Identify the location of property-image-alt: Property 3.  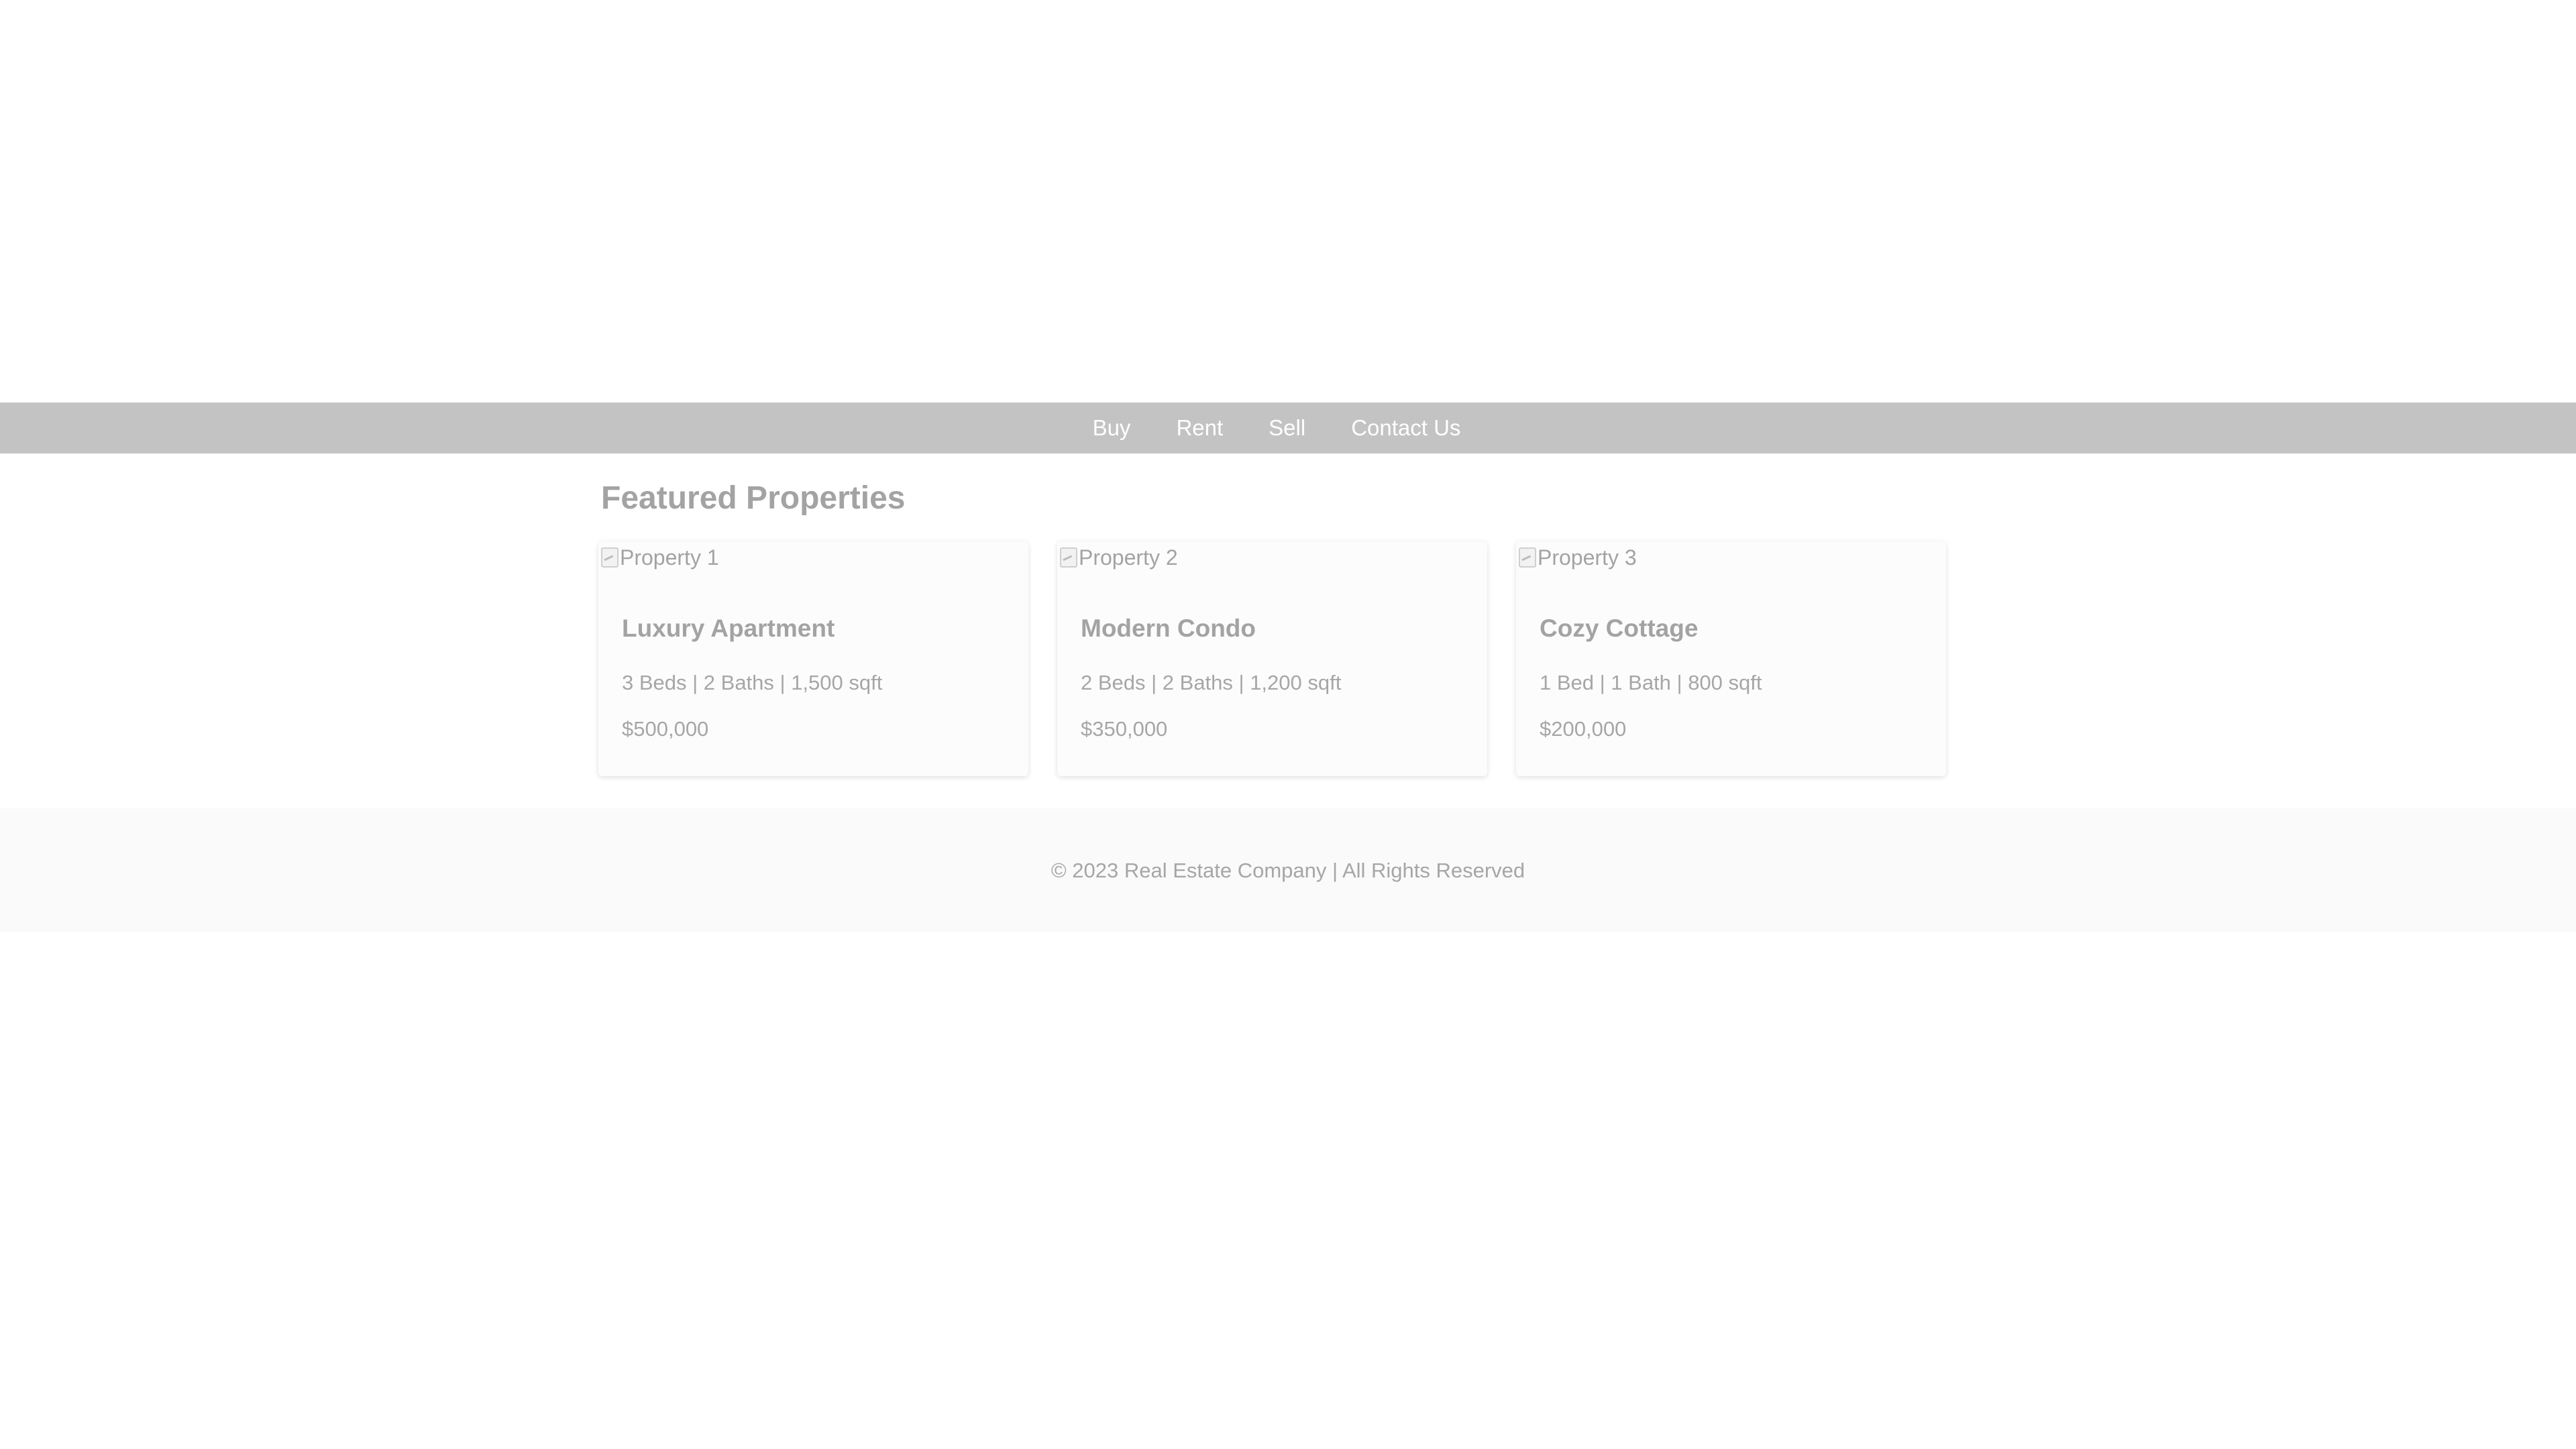
(1587, 557).